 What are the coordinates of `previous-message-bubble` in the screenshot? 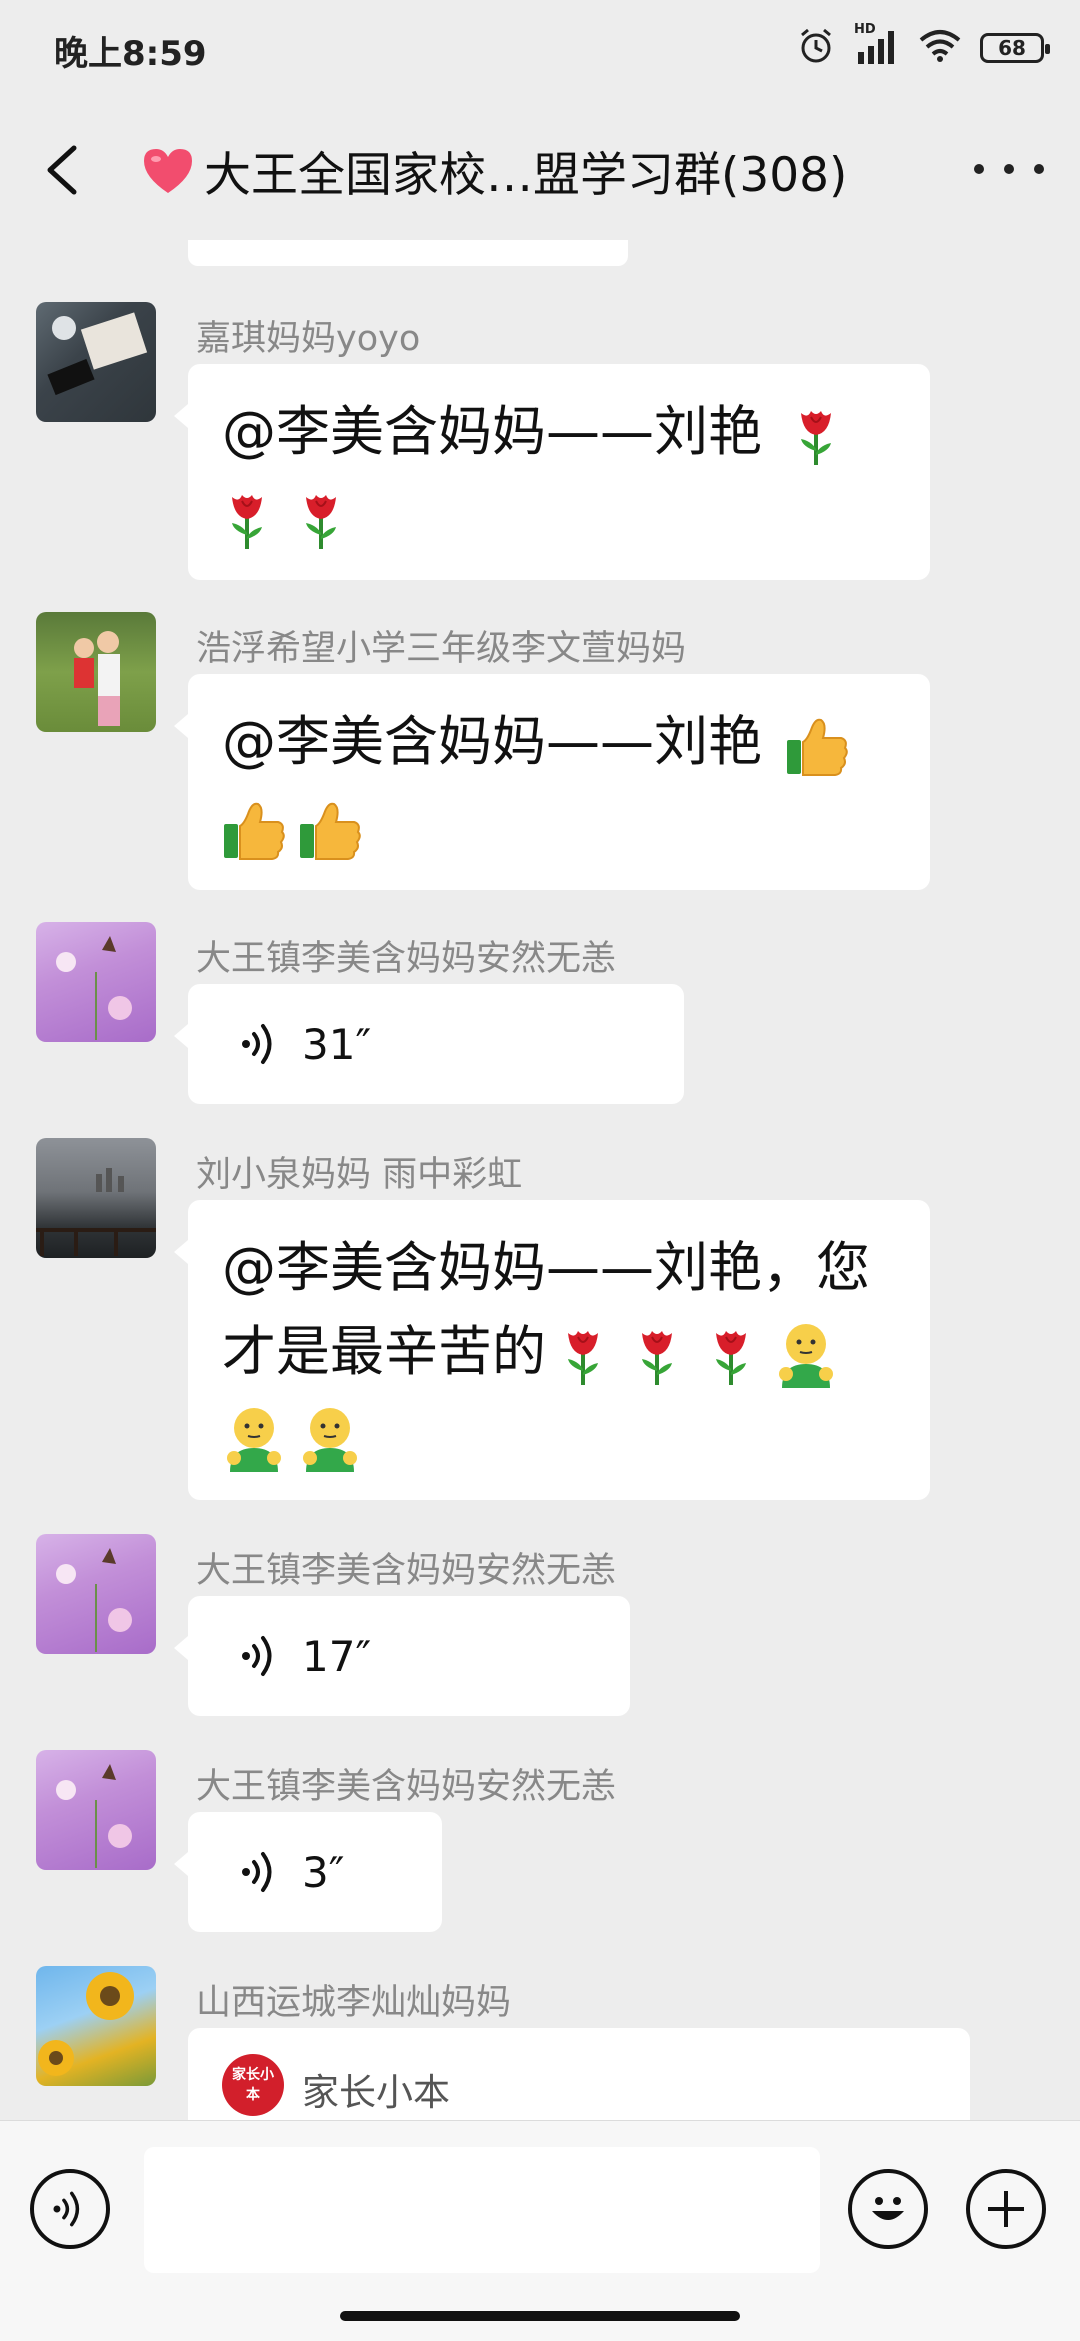 It's located at (408, 253).